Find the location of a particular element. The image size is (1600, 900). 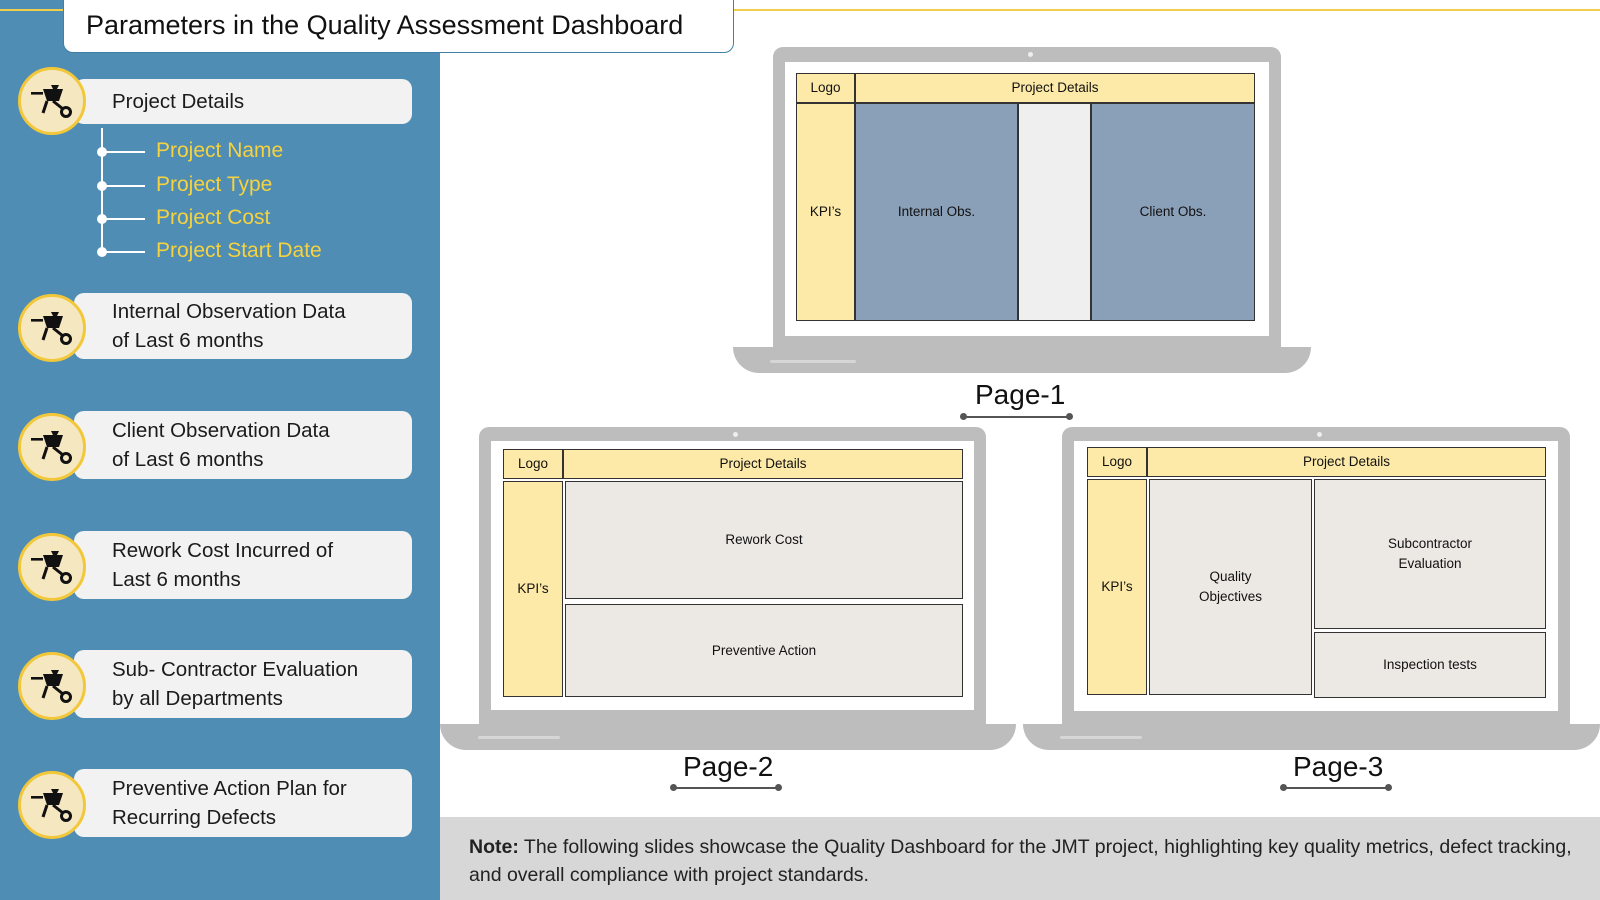

subitem-project-cost: Project Cost is located at coordinates (213, 217).